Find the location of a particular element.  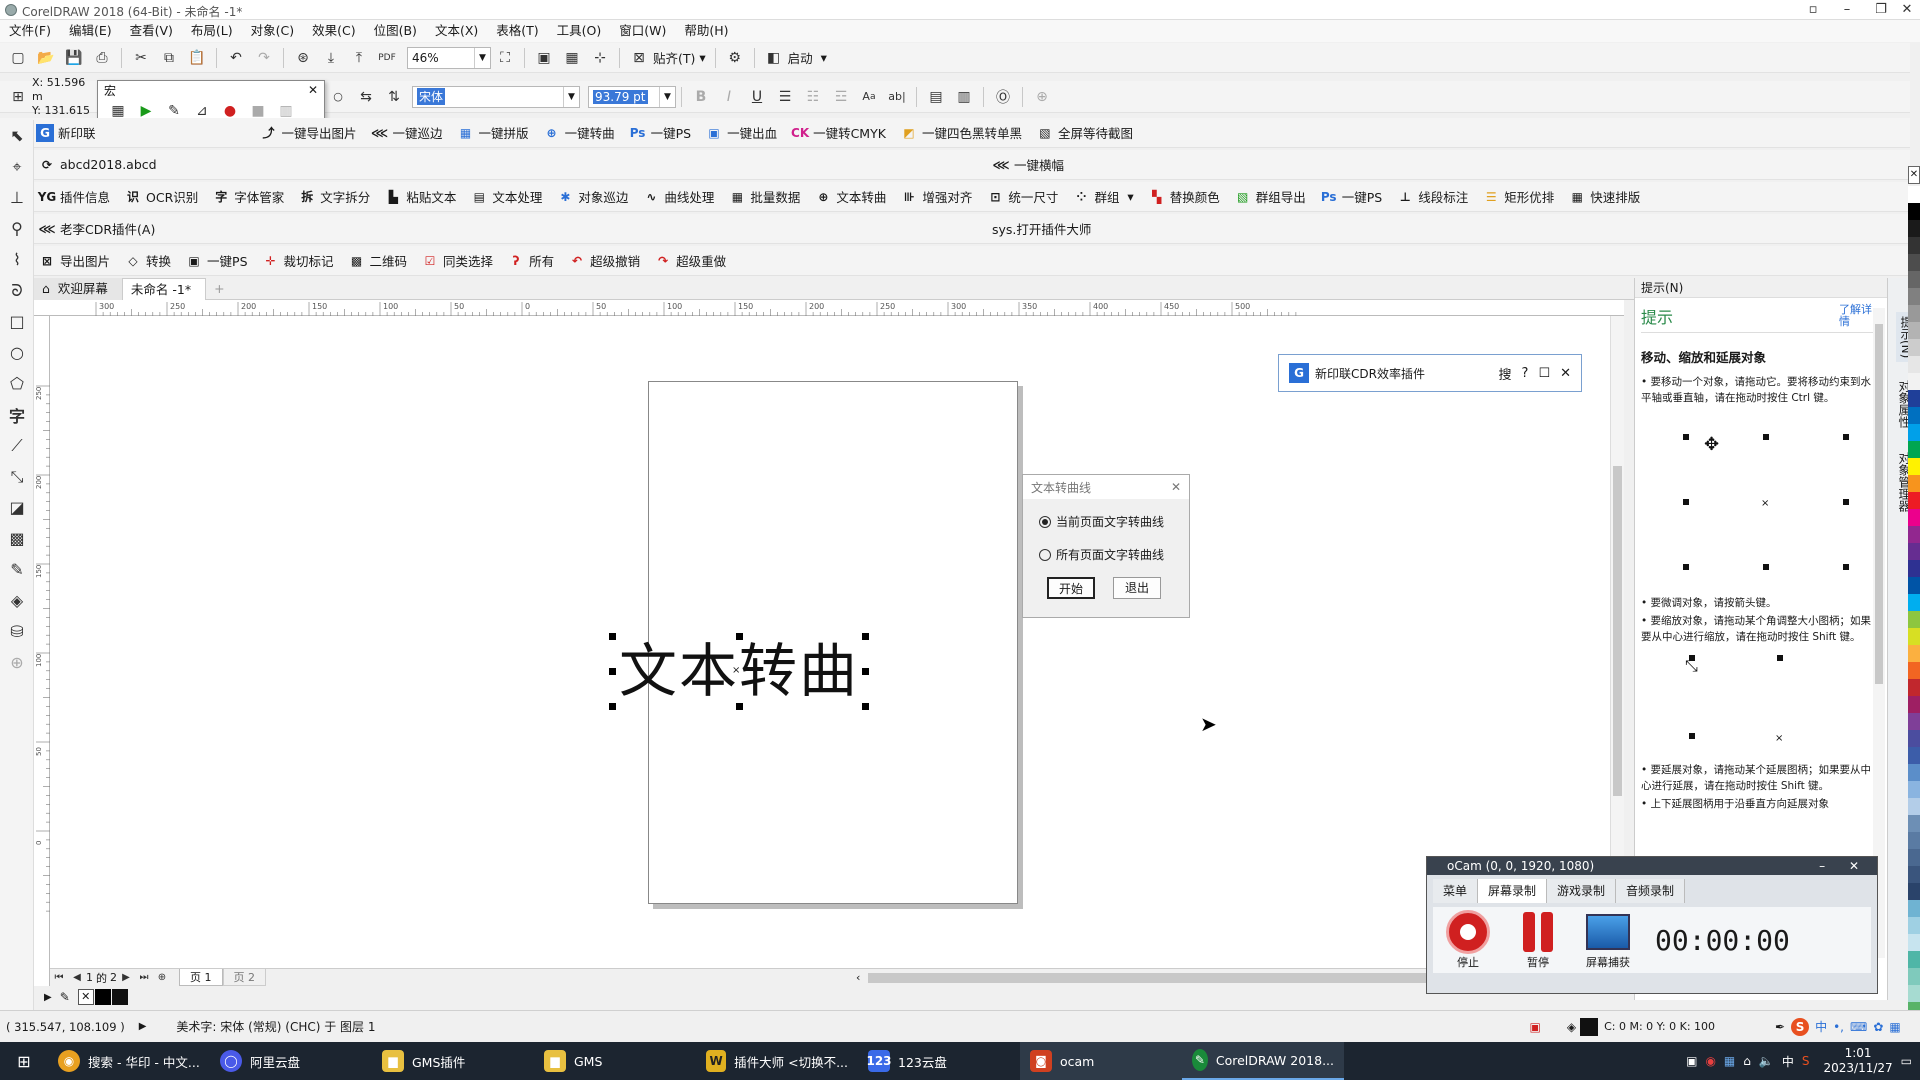

plugin-export-image: ⤴ 一键导出图片 is located at coordinates (308, 132).